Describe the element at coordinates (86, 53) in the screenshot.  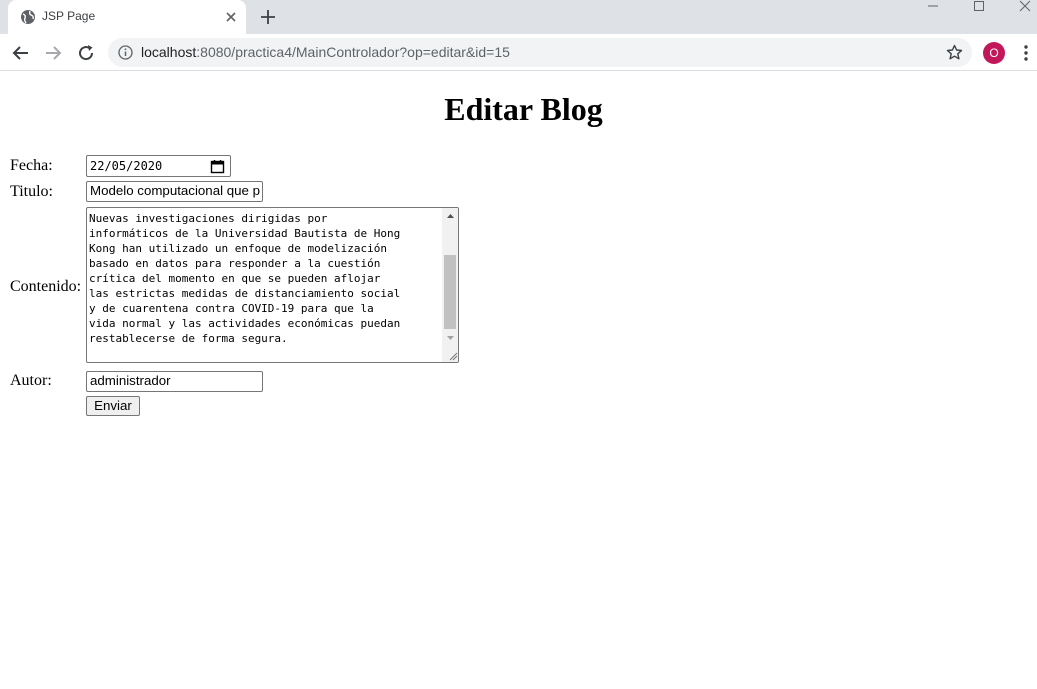
I see `reload-icon` at that location.